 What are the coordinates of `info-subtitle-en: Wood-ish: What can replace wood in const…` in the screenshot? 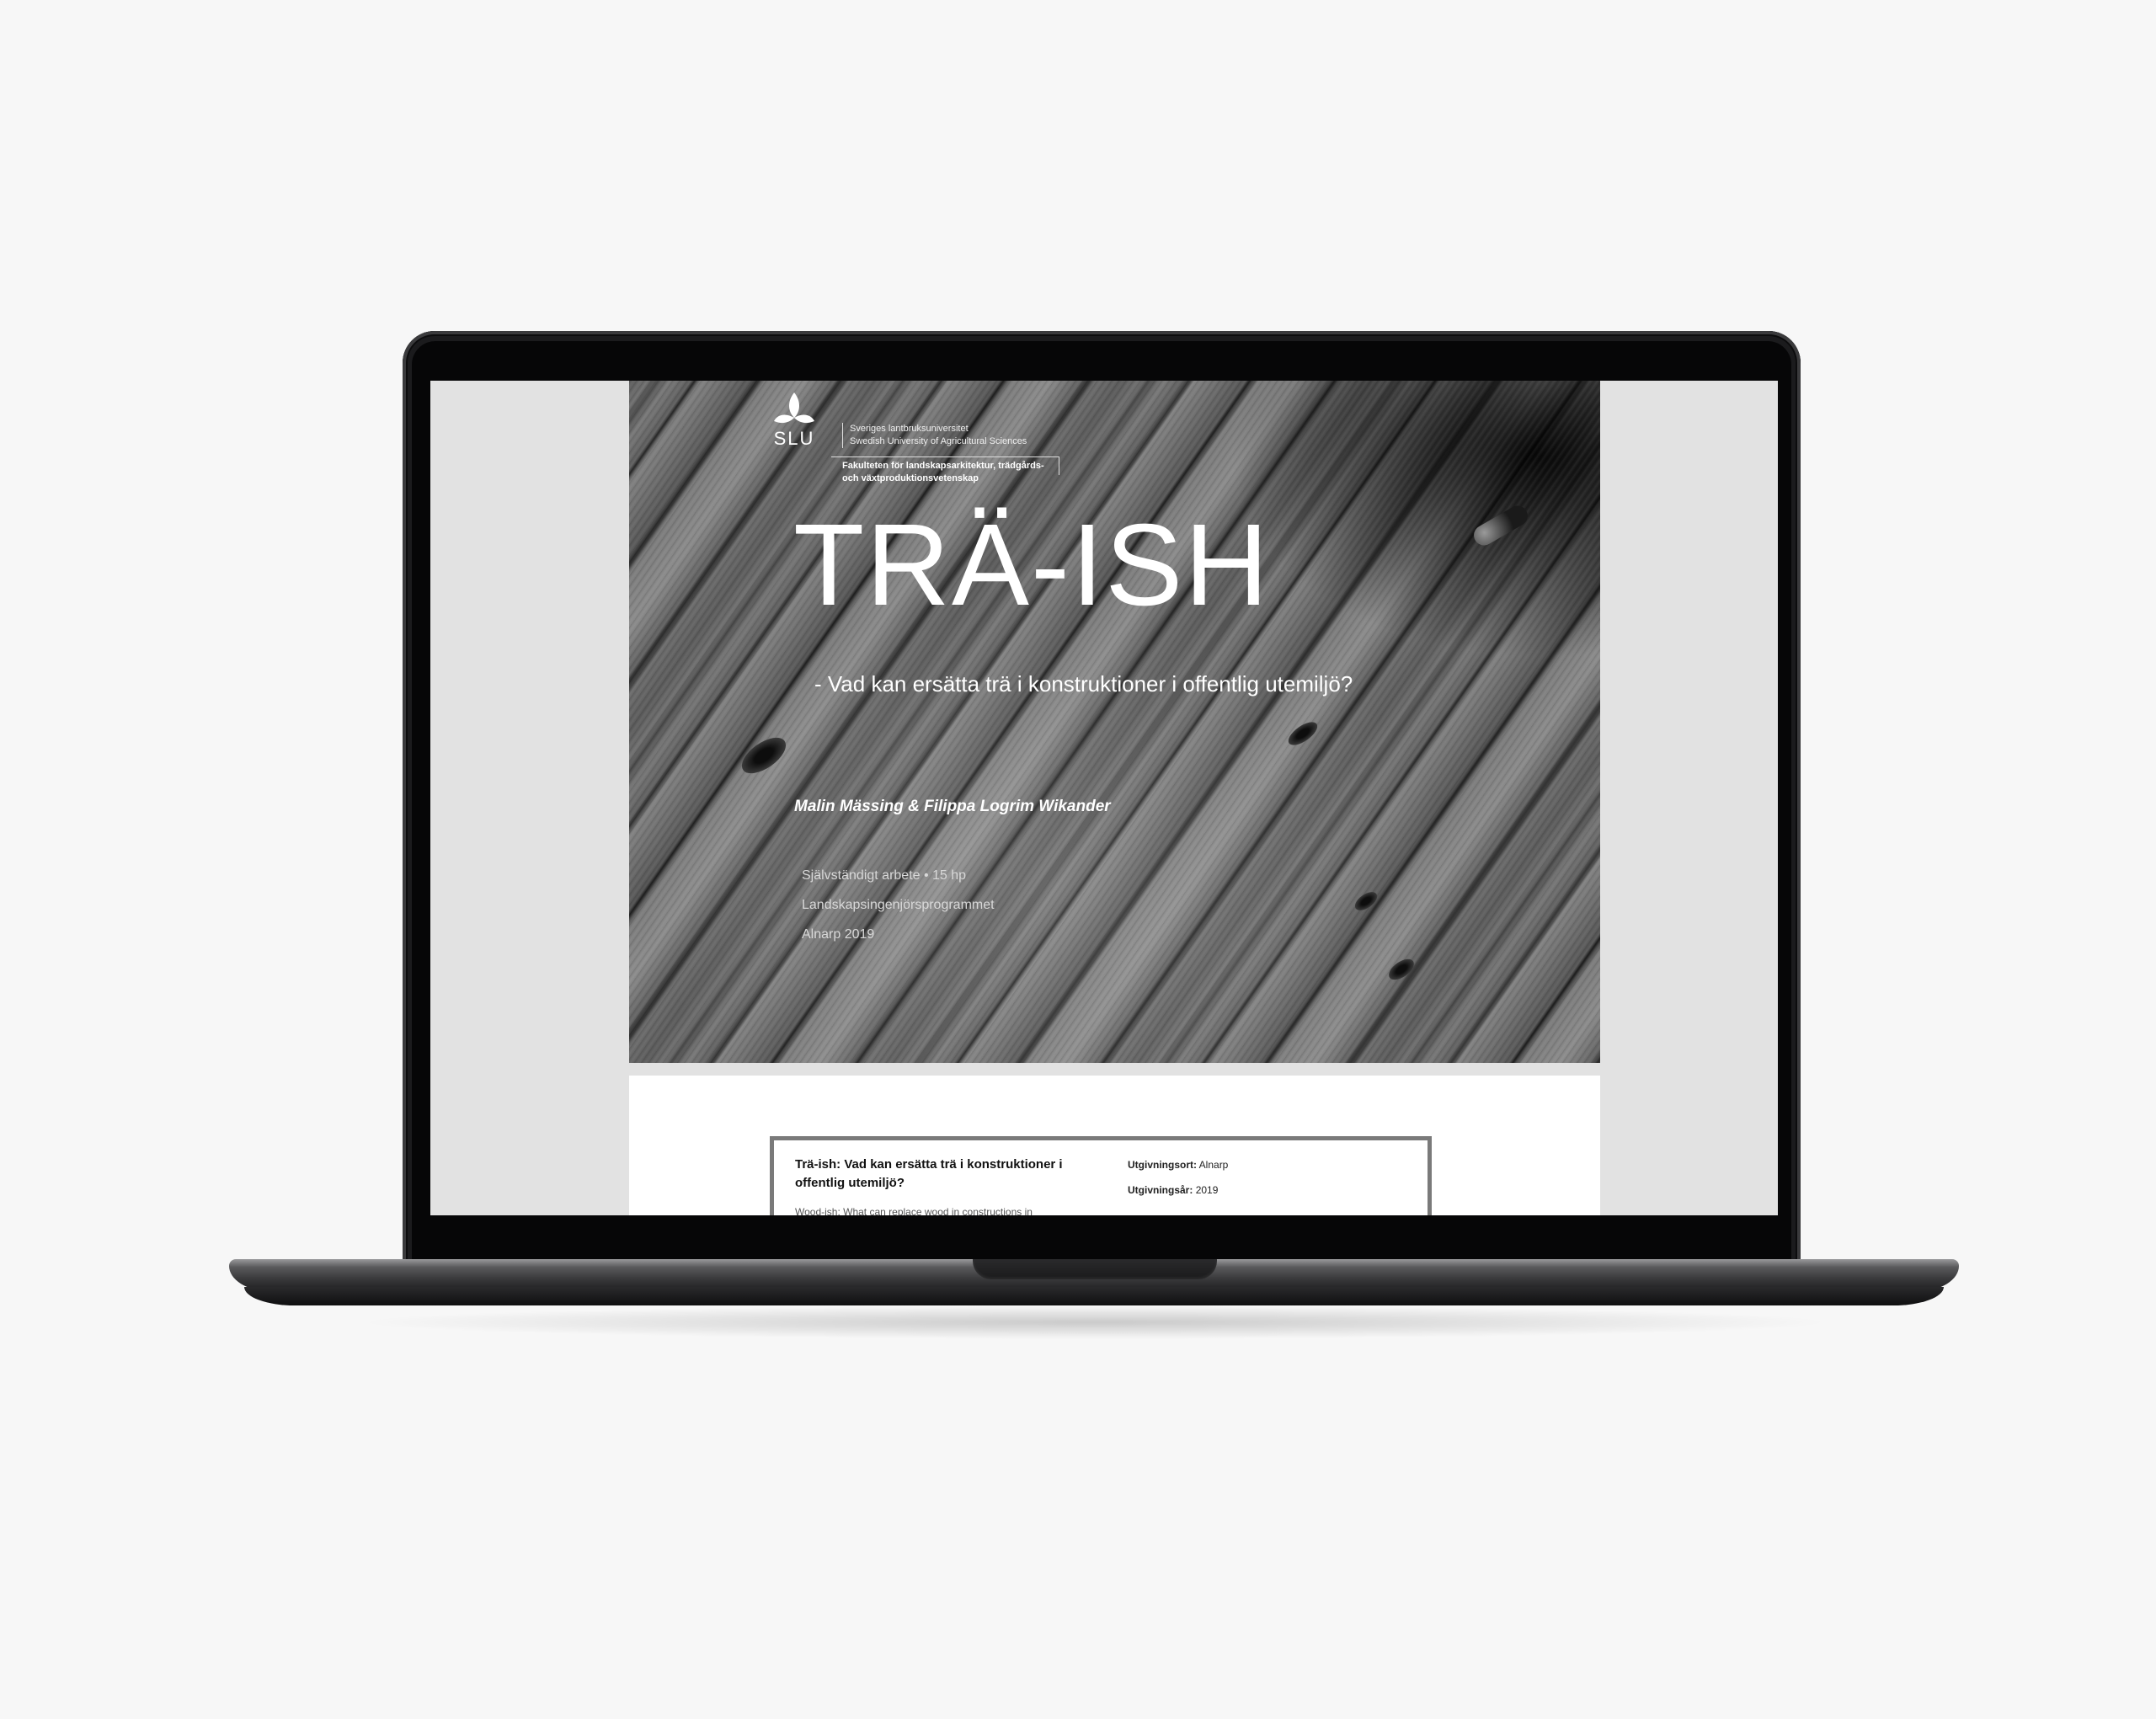 It's located at (914, 1210).